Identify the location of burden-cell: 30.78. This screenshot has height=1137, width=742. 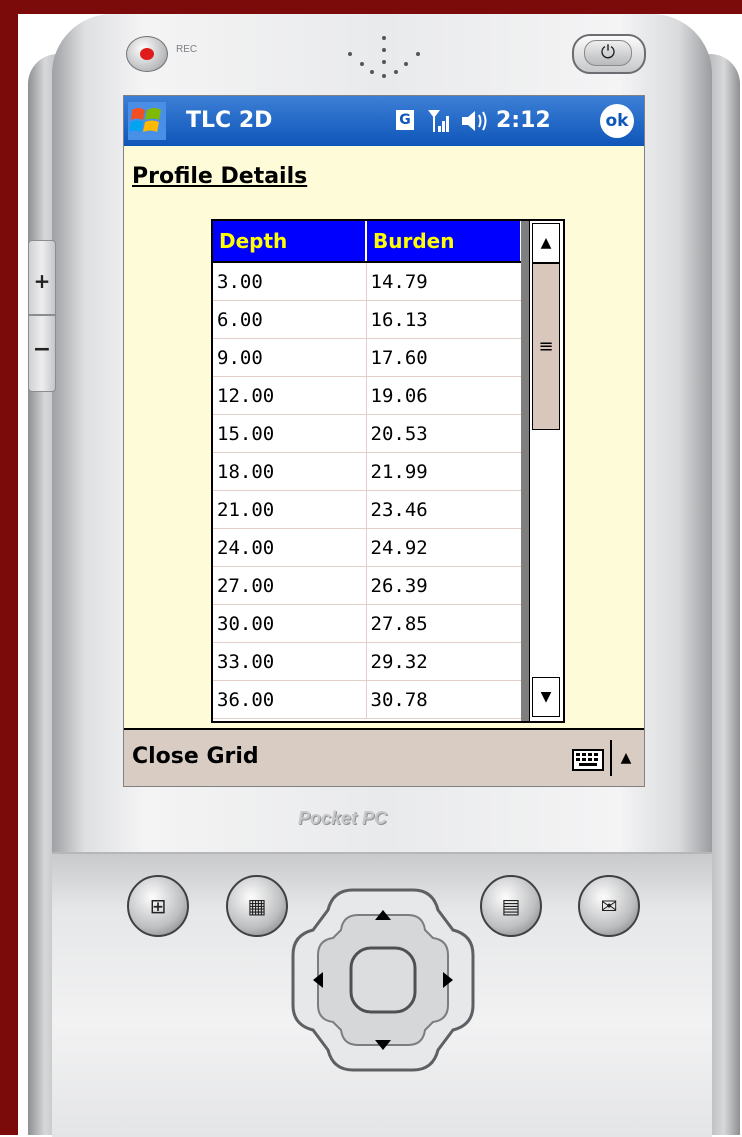
(444, 699).